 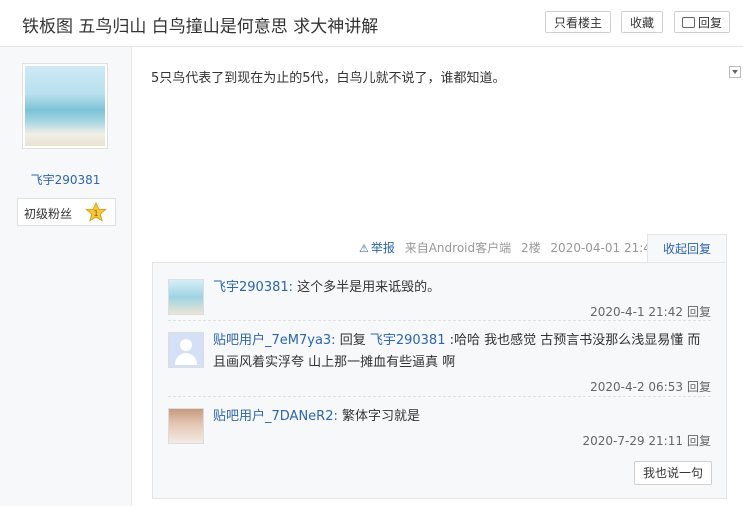 What do you see at coordinates (735, 72) in the screenshot?
I see `post-menu-dropdown` at bounding box center [735, 72].